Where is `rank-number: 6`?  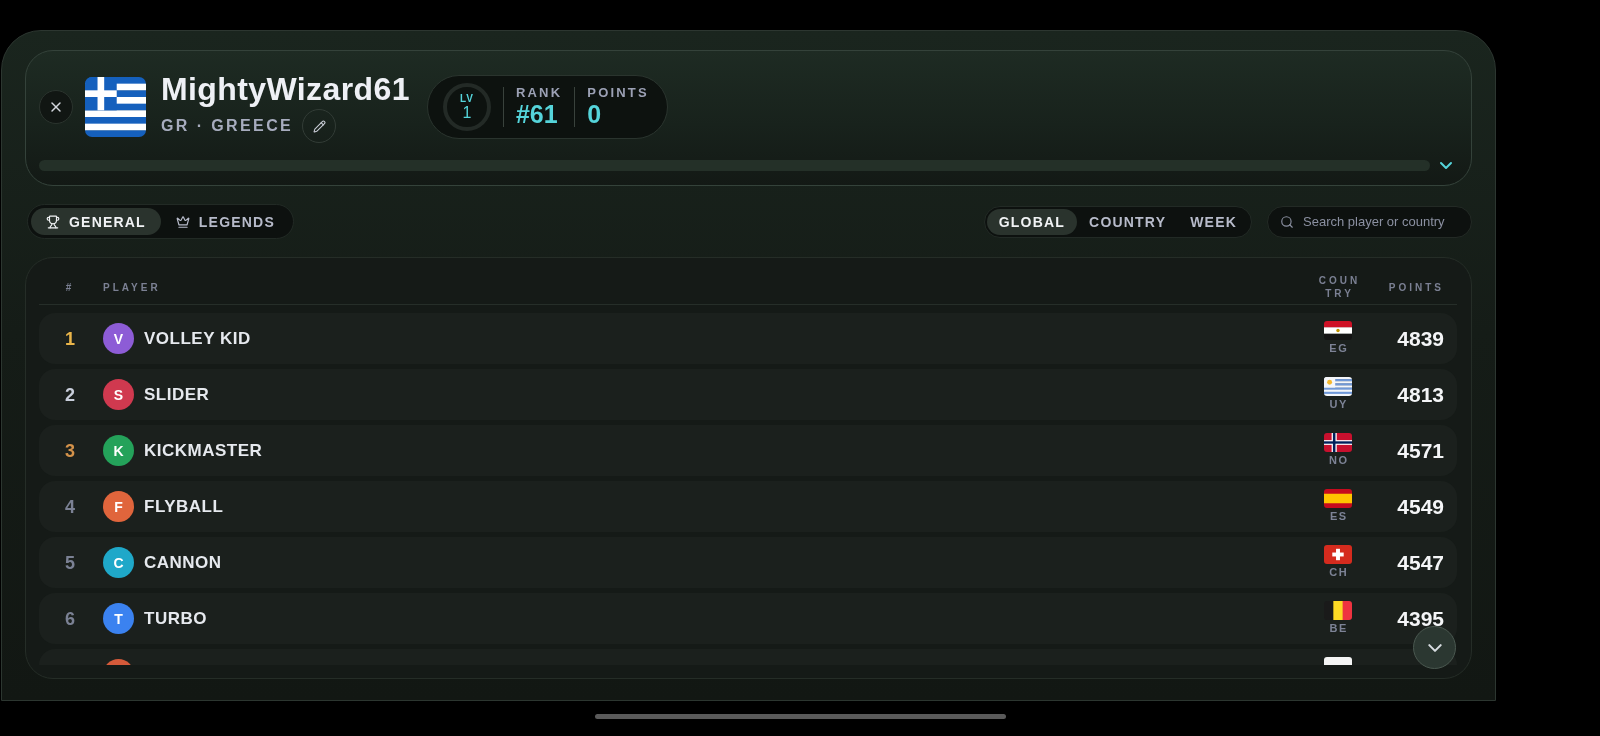
rank-number: 6 is located at coordinates (70, 618).